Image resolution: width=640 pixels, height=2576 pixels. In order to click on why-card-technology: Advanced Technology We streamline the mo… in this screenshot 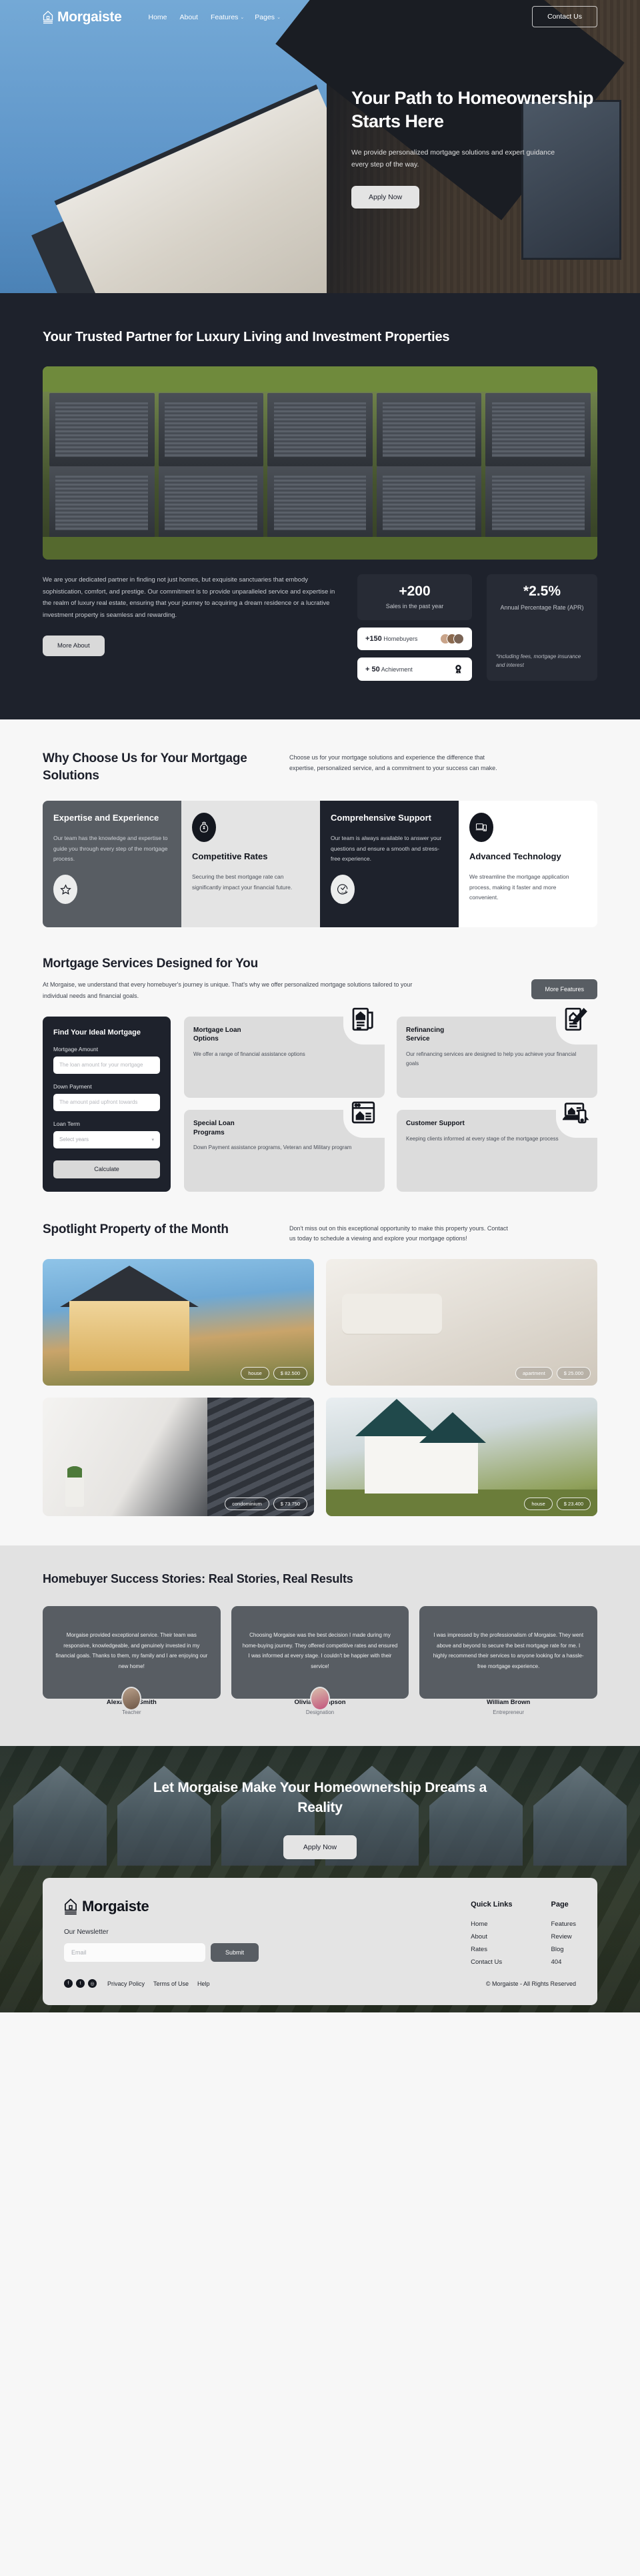, I will do `click(528, 865)`.